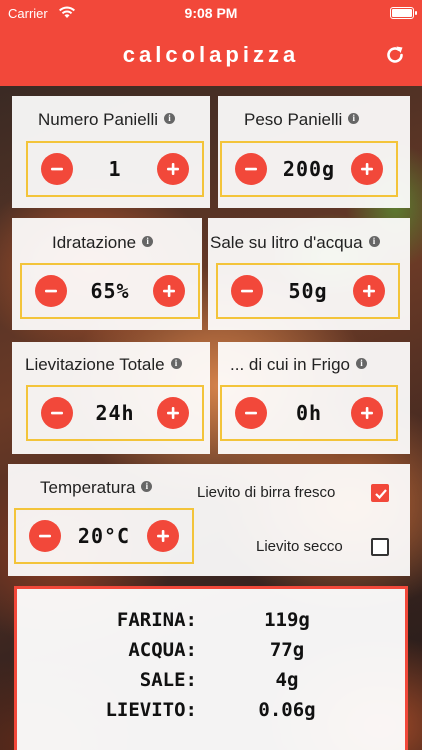  Describe the element at coordinates (168, 680) in the screenshot. I see `result-key: SALE:` at that location.